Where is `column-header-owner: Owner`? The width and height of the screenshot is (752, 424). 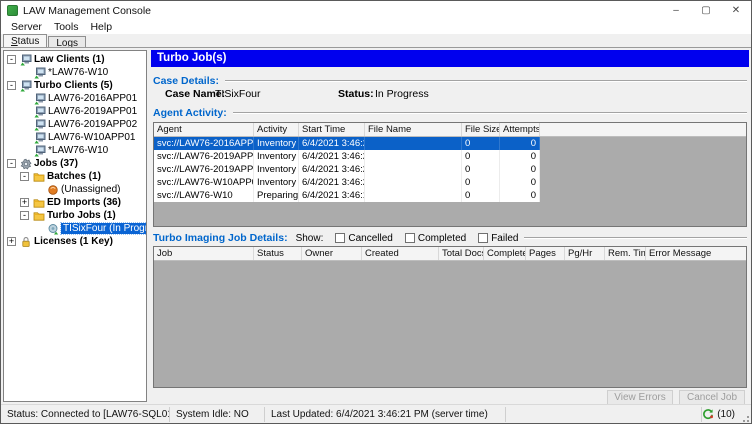
column-header-owner: Owner is located at coordinates (332, 253).